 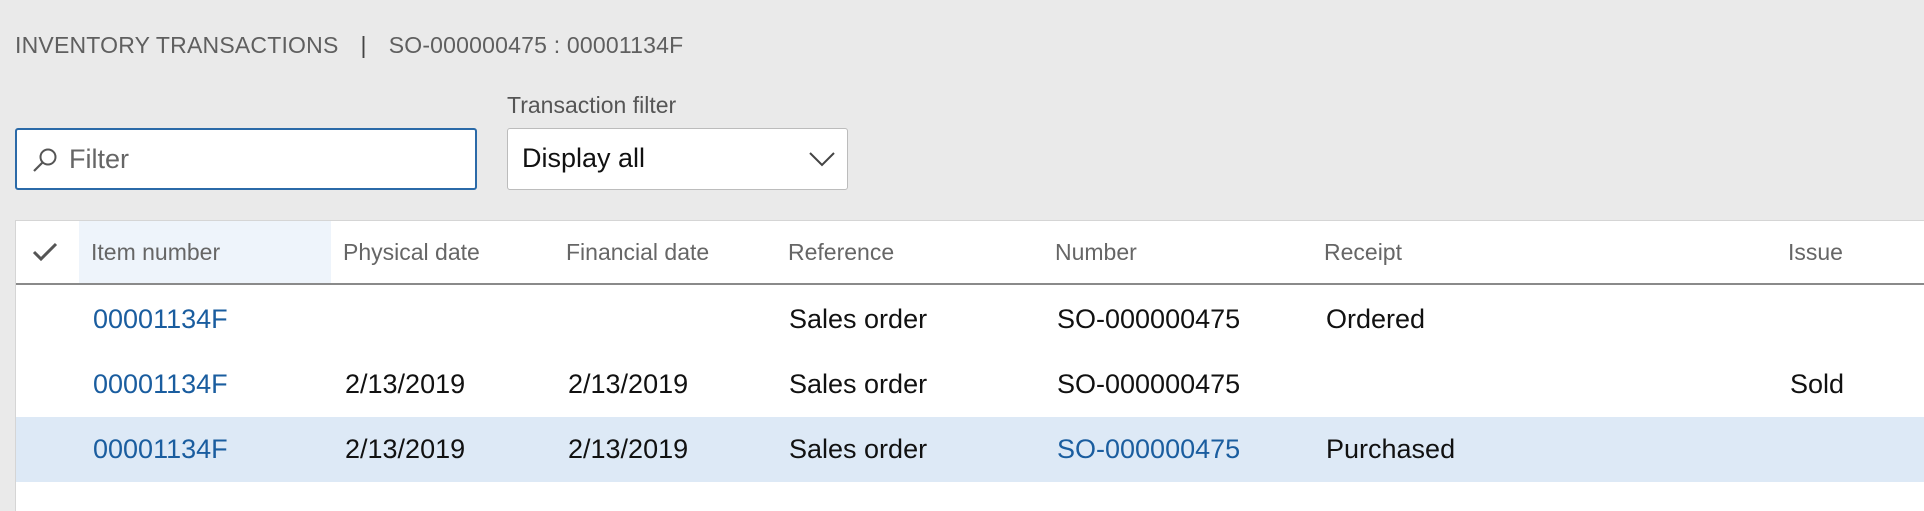 I want to click on column-header-receipt: Receipt, so click(x=1363, y=252).